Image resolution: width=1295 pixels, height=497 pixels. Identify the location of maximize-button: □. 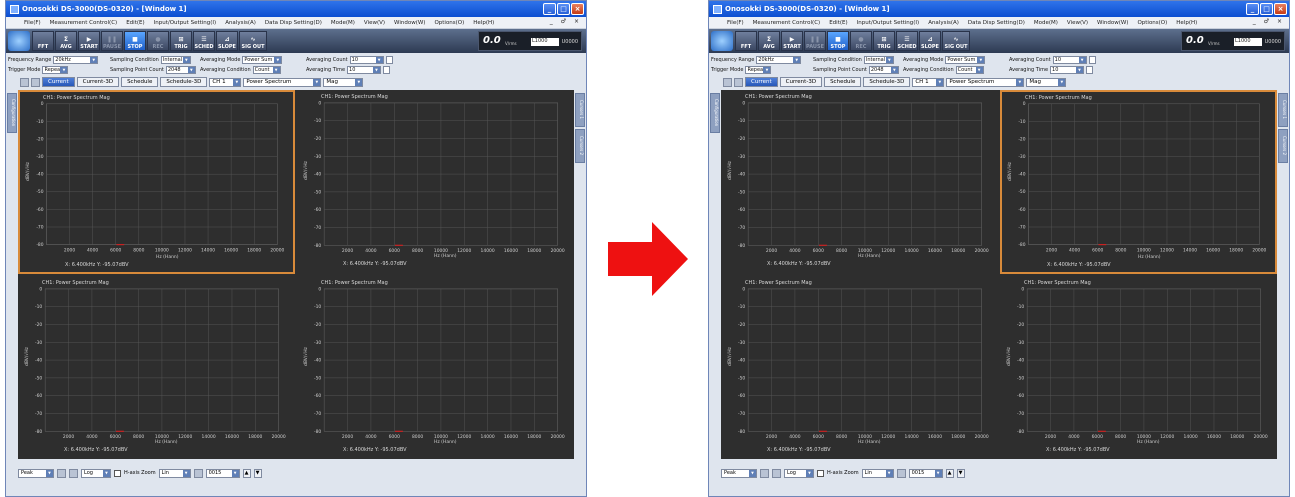
(1266, 9).